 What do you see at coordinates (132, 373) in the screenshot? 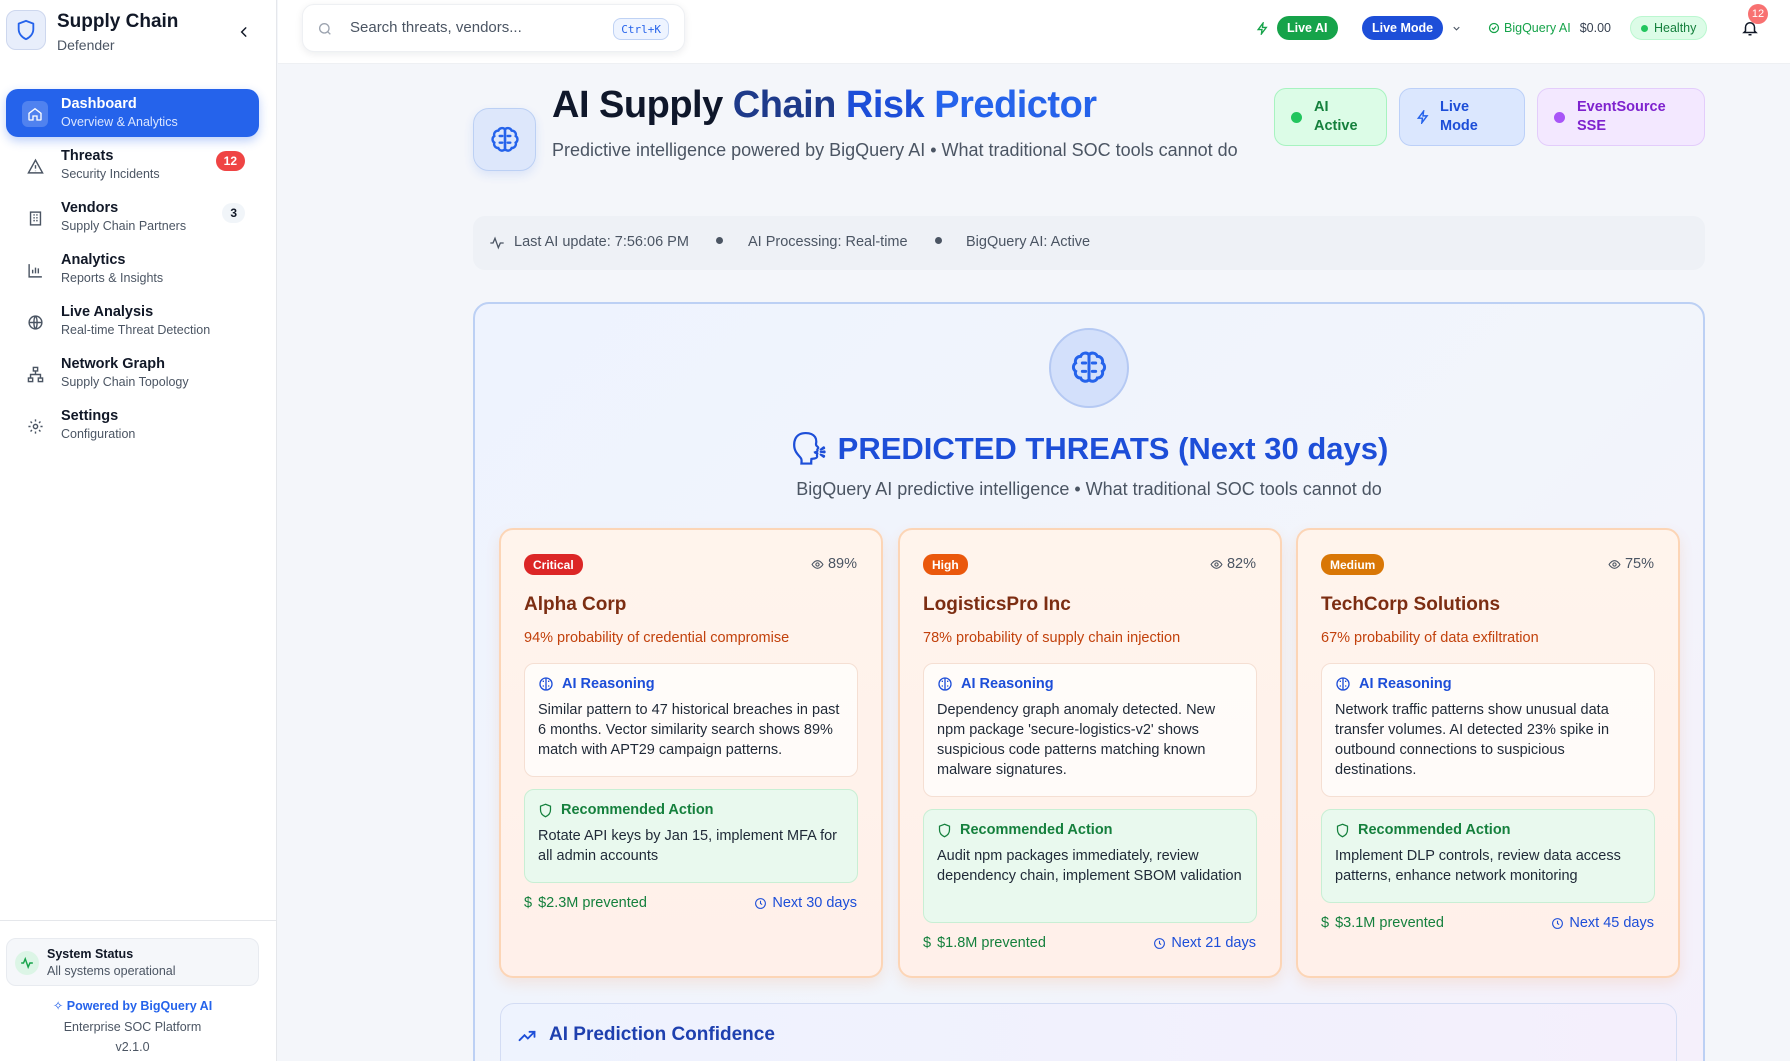
I see `sidebar-item-network-graph: Network Graph Supply Chain Topology` at bounding box center [132, 373].